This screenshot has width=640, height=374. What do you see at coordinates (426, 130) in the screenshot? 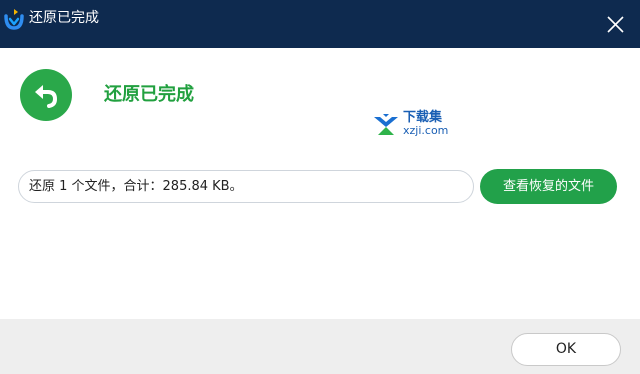
I see `watermark-en-text: xzji.com` at bounding box center [426, 130].